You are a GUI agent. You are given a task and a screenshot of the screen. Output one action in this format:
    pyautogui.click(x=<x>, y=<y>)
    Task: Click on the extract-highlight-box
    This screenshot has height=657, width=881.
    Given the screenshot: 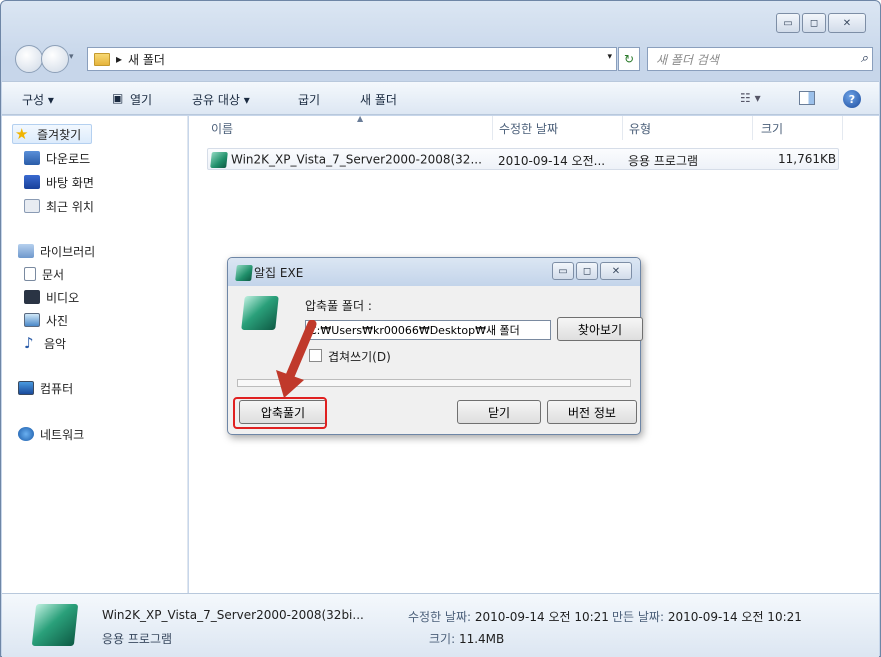 What is the action you would take?
    pyautogui.click(x=280, y=413)
    